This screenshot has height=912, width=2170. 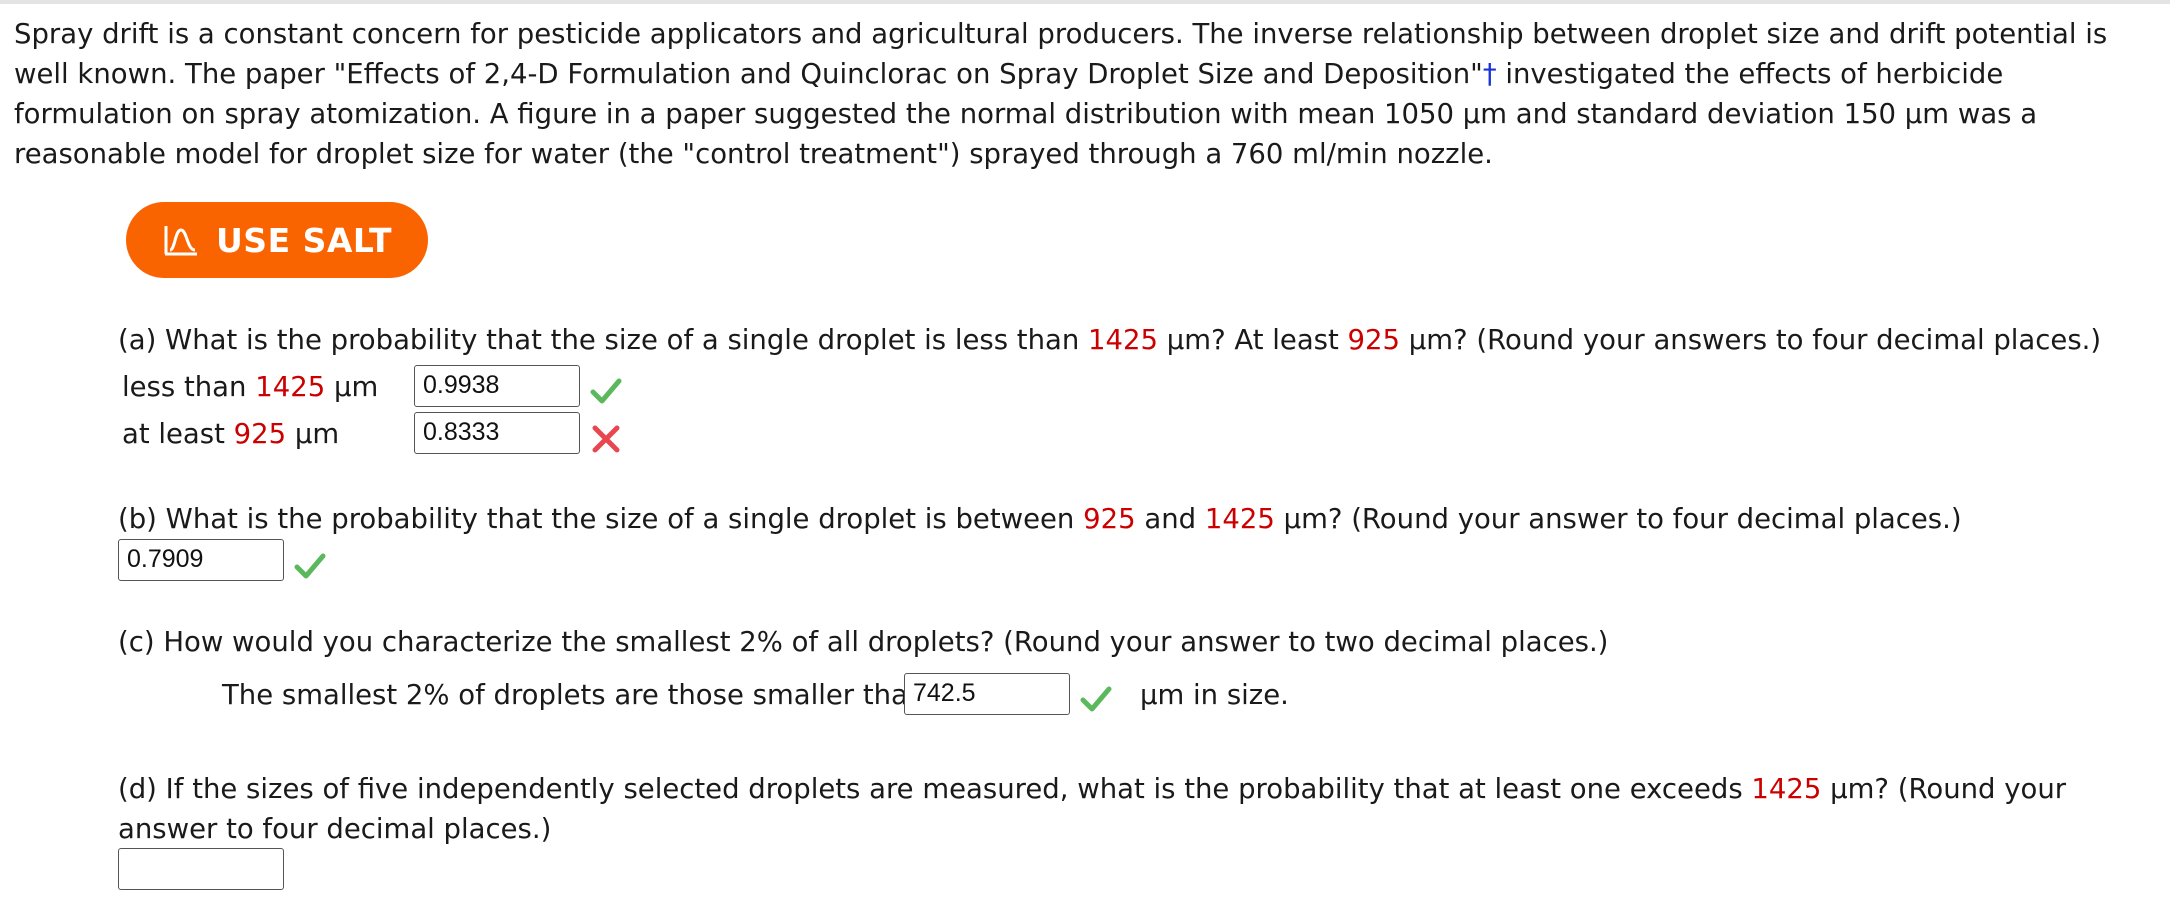 What do you see at coordinates (313, 434) in the screenshot?
I see `row-at-least-unit: μm` at bounding box center [313, 434].